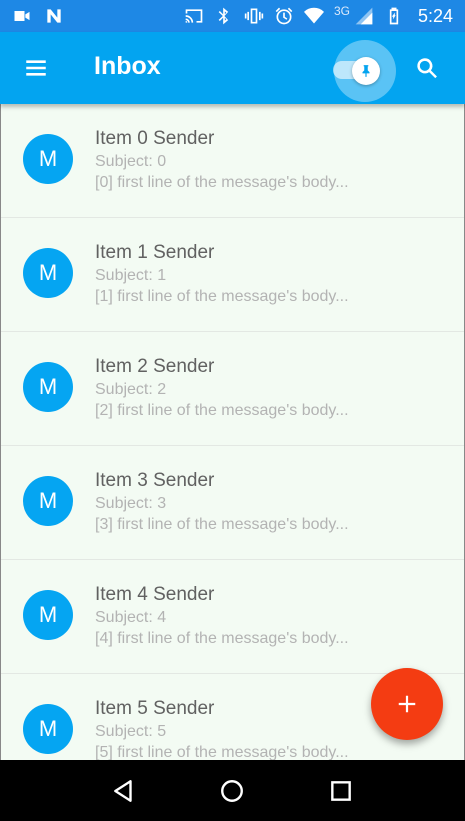 This screenshot has width=465, height=821. What do you see at coordinates (155, 480) in the screenshot?
I see `sender-name: Item 3 Sender` at bounding box center [155, 480].